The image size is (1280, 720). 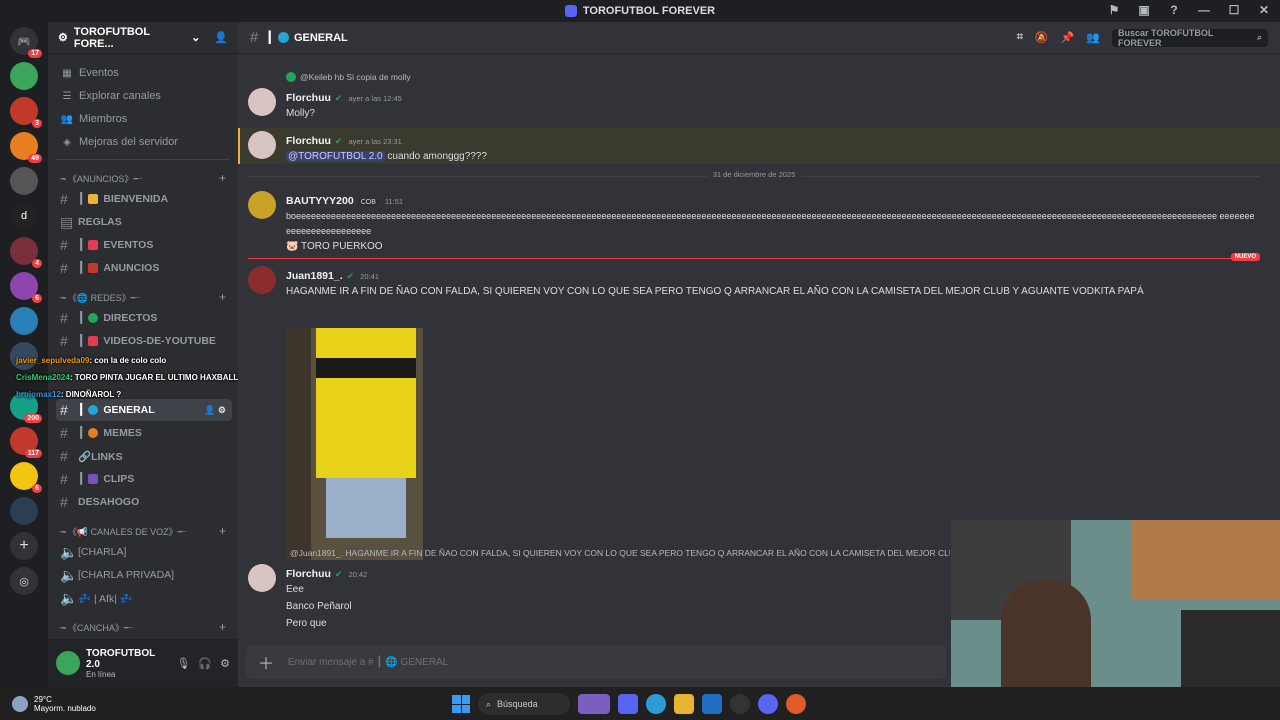 I want to click on channel-directos: # ┃ DIRECTOS, so click(x=144, y=318).